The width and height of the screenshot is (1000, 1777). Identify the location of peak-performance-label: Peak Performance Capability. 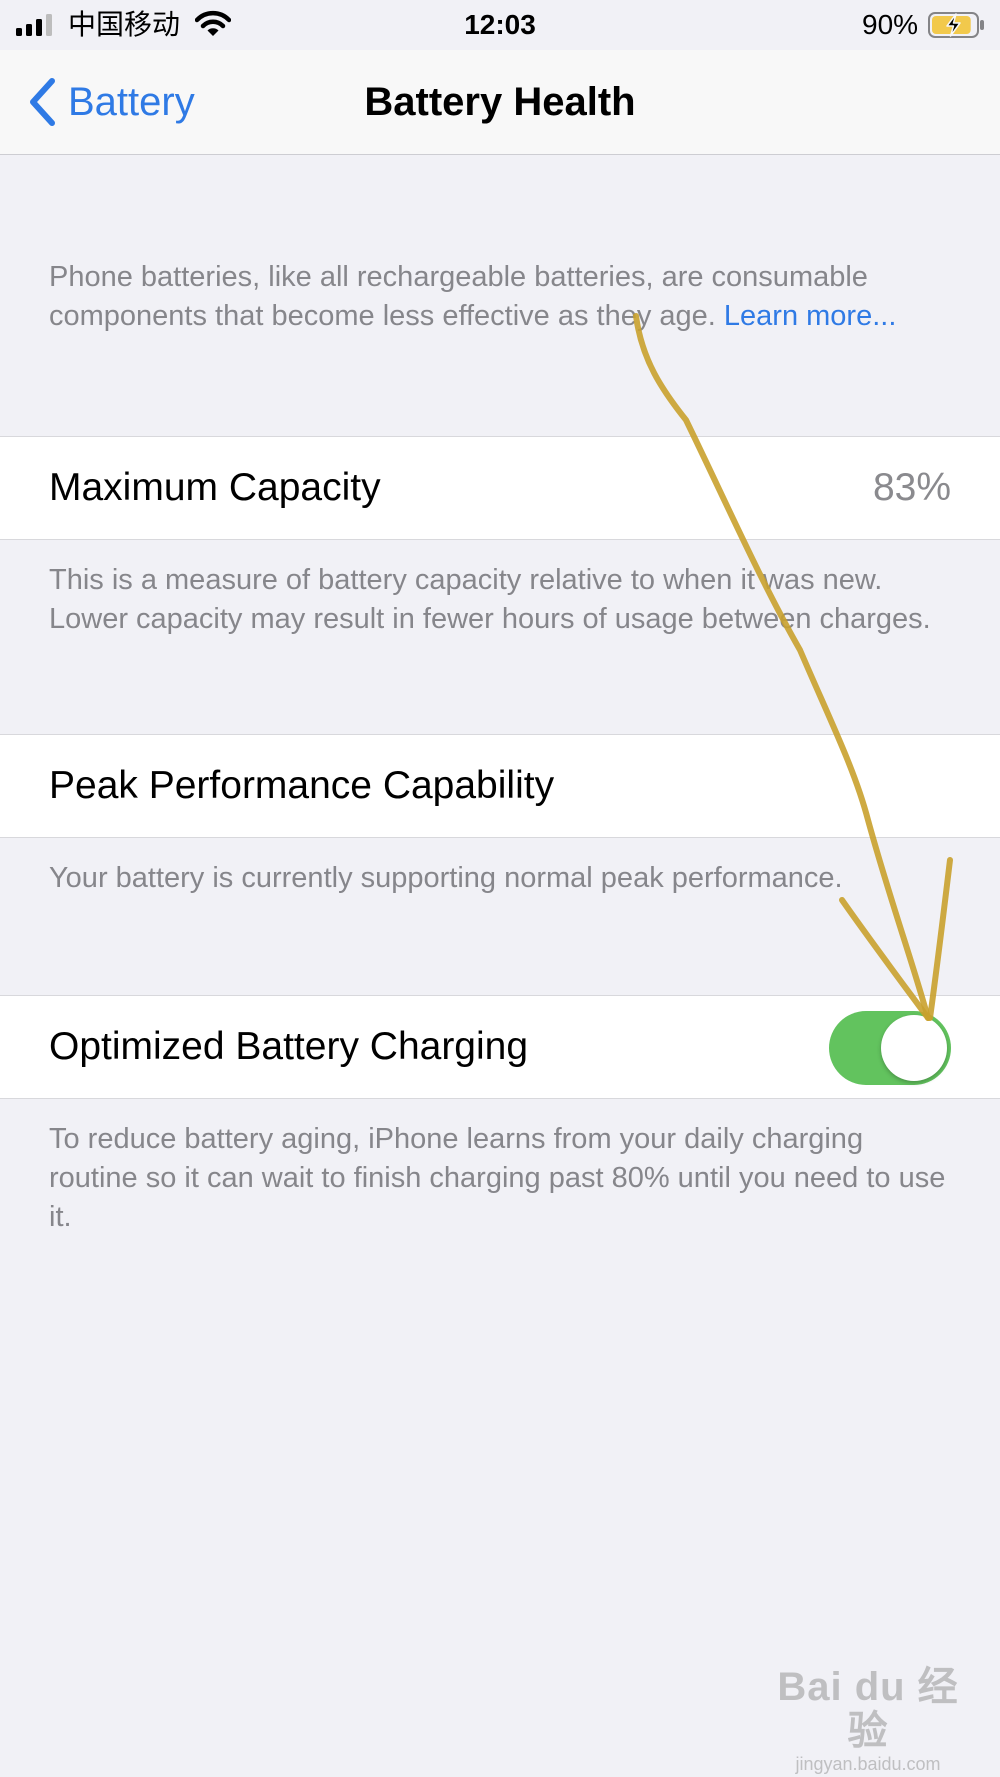
(302, 785).